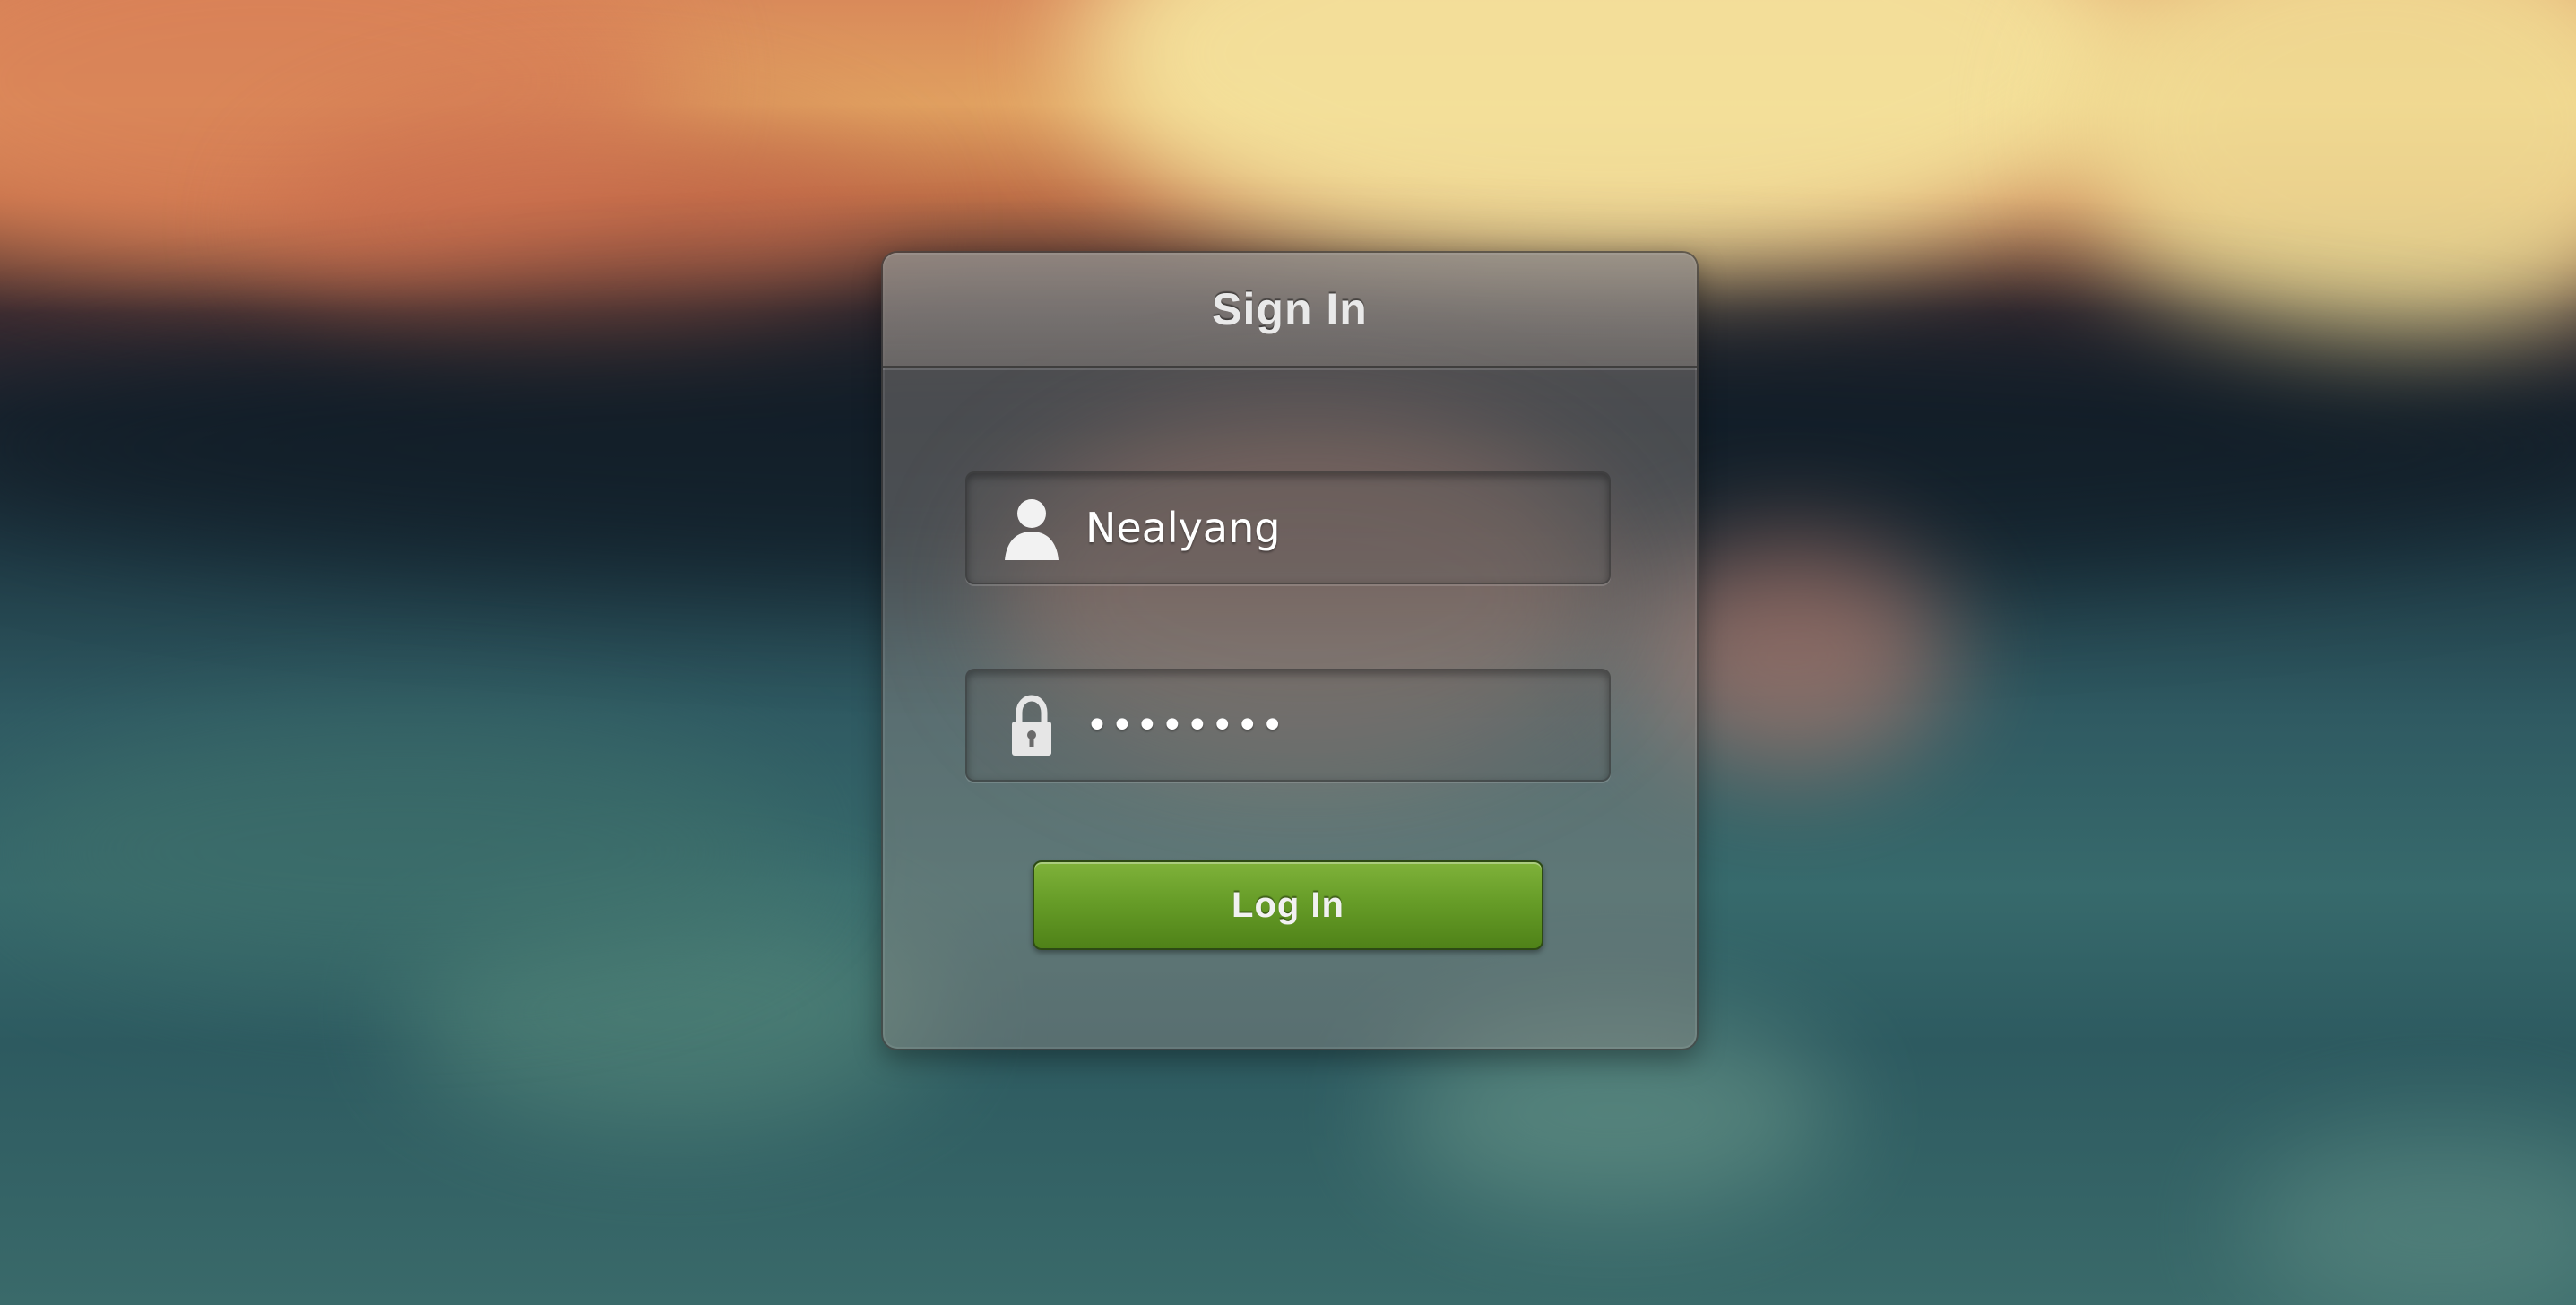 The height and width of the screenshot is (1305, 2576). I want to click on log-in-button: Log In, so click(1288, 905).